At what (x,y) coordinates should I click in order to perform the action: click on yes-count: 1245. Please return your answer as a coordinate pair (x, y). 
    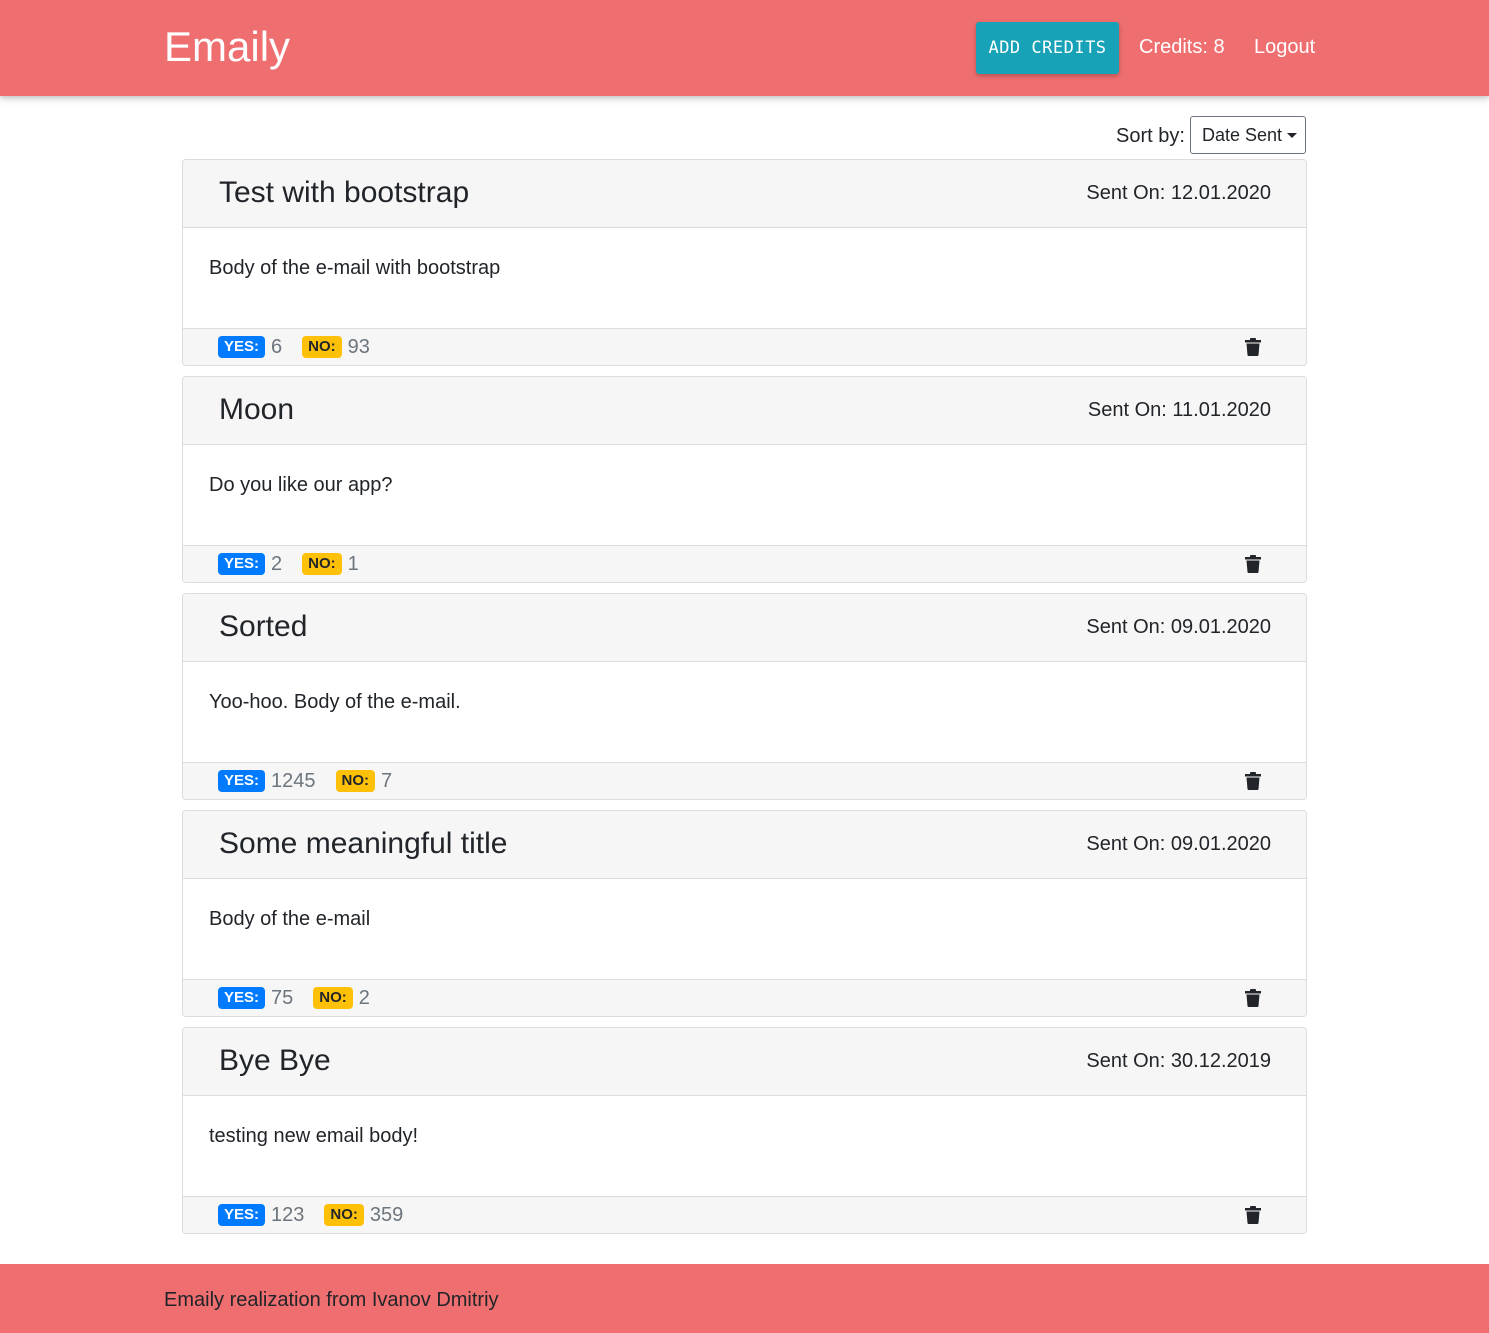
    Looking at the image, I should click on (293, 781).